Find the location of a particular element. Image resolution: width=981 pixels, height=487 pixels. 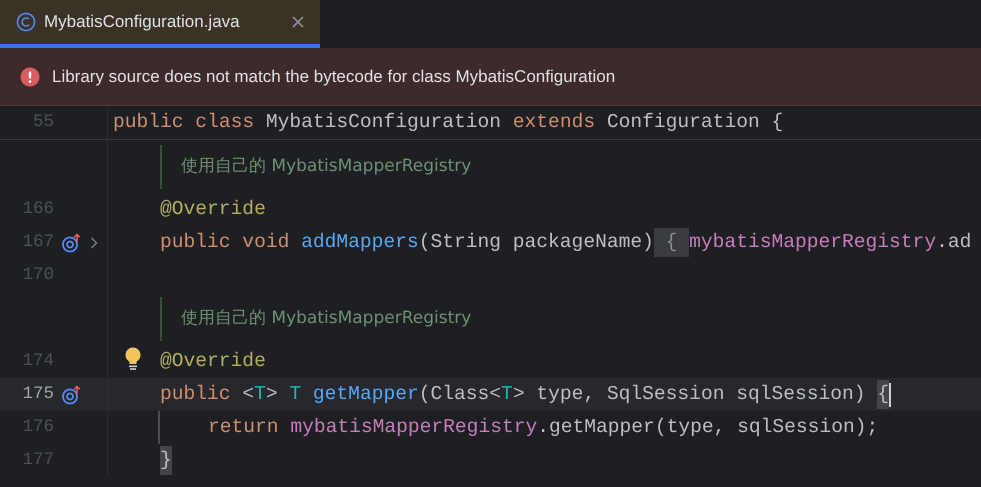

code-text: .ad is located at coordinates (954, 242).